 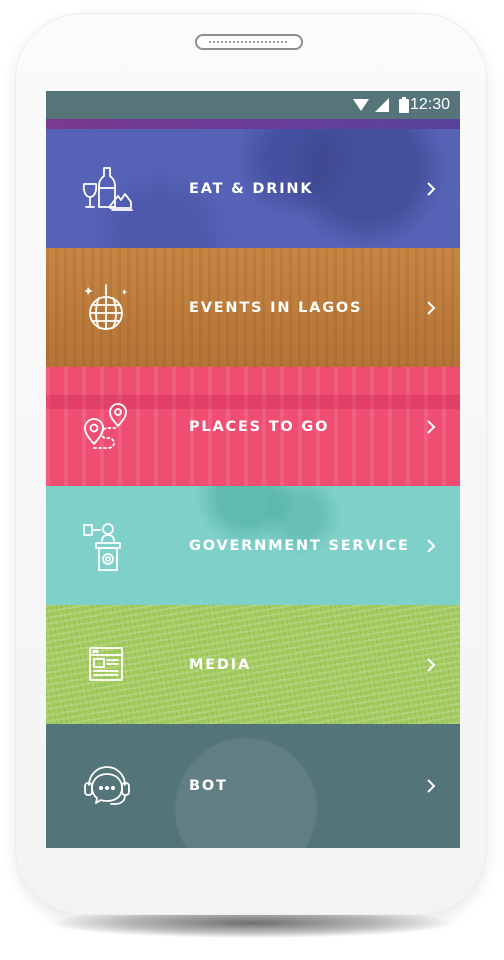 What do you see at coordinates (107, 785) in the screenshot?
I see `headset-chat-icon` at bounding box center [107, 785].